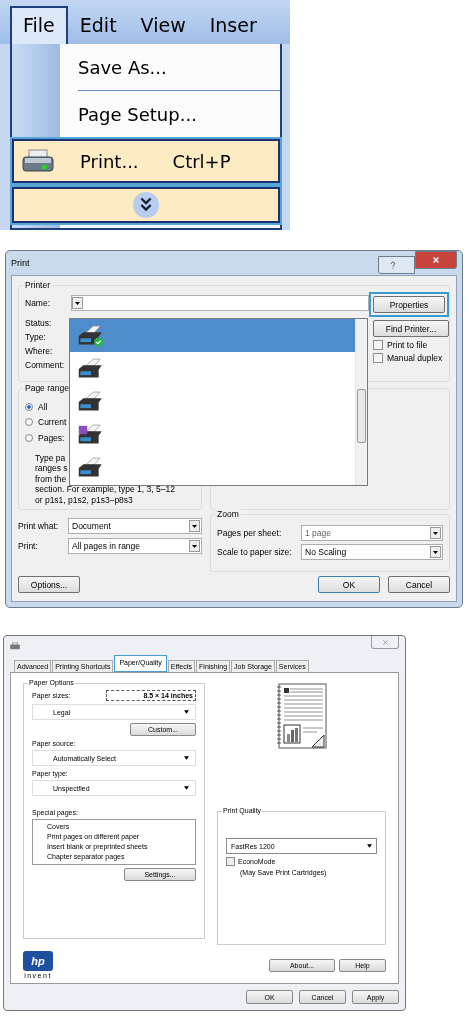 This screenshot has height=1016, width=469. Describe the element at coordinates (396, 265) in the screenshot. I see `help-icon` at that location.